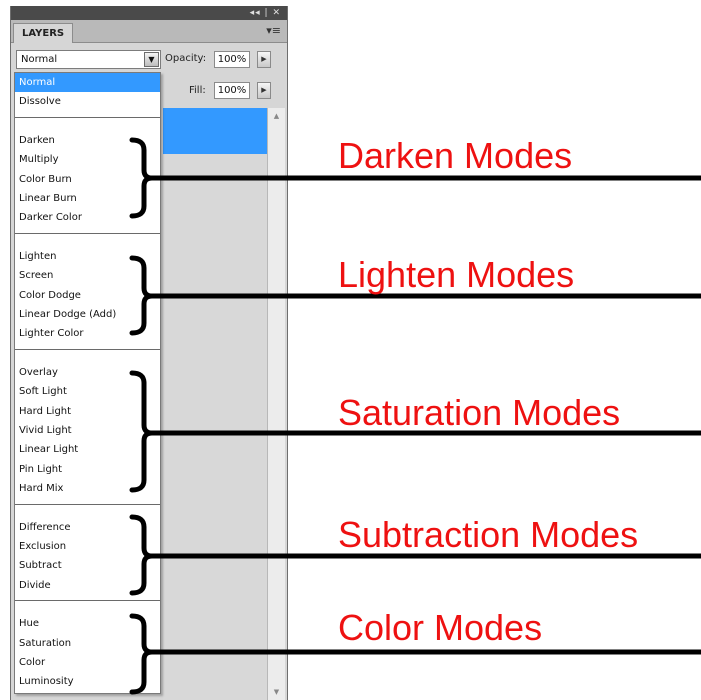  What do you see at coordinates (479, 412) in the screenshot?
I see `annotation-saturation-modes: Saturation Modes` at bounding box center [479, 412].